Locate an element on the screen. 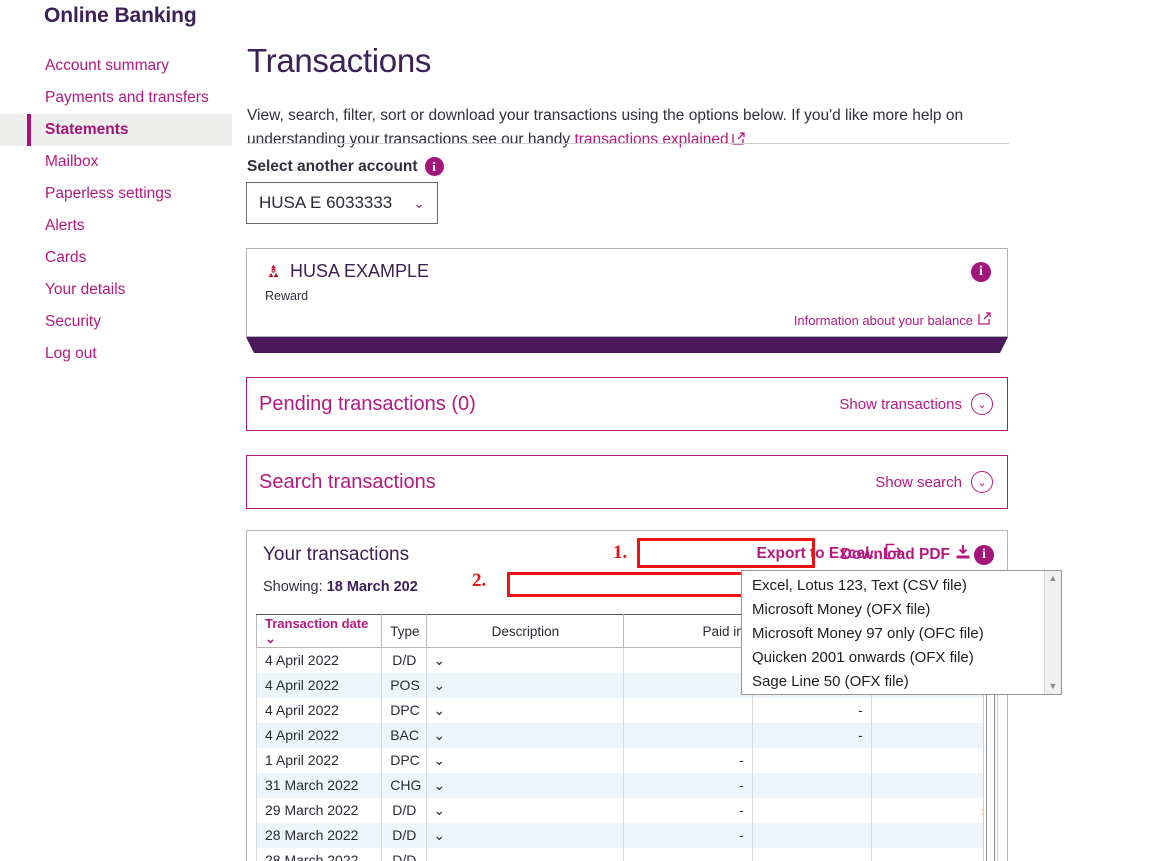  export-format-option-quicken: Quicken 2001 onwards (OFX file) is located at coordinates (893, 658).